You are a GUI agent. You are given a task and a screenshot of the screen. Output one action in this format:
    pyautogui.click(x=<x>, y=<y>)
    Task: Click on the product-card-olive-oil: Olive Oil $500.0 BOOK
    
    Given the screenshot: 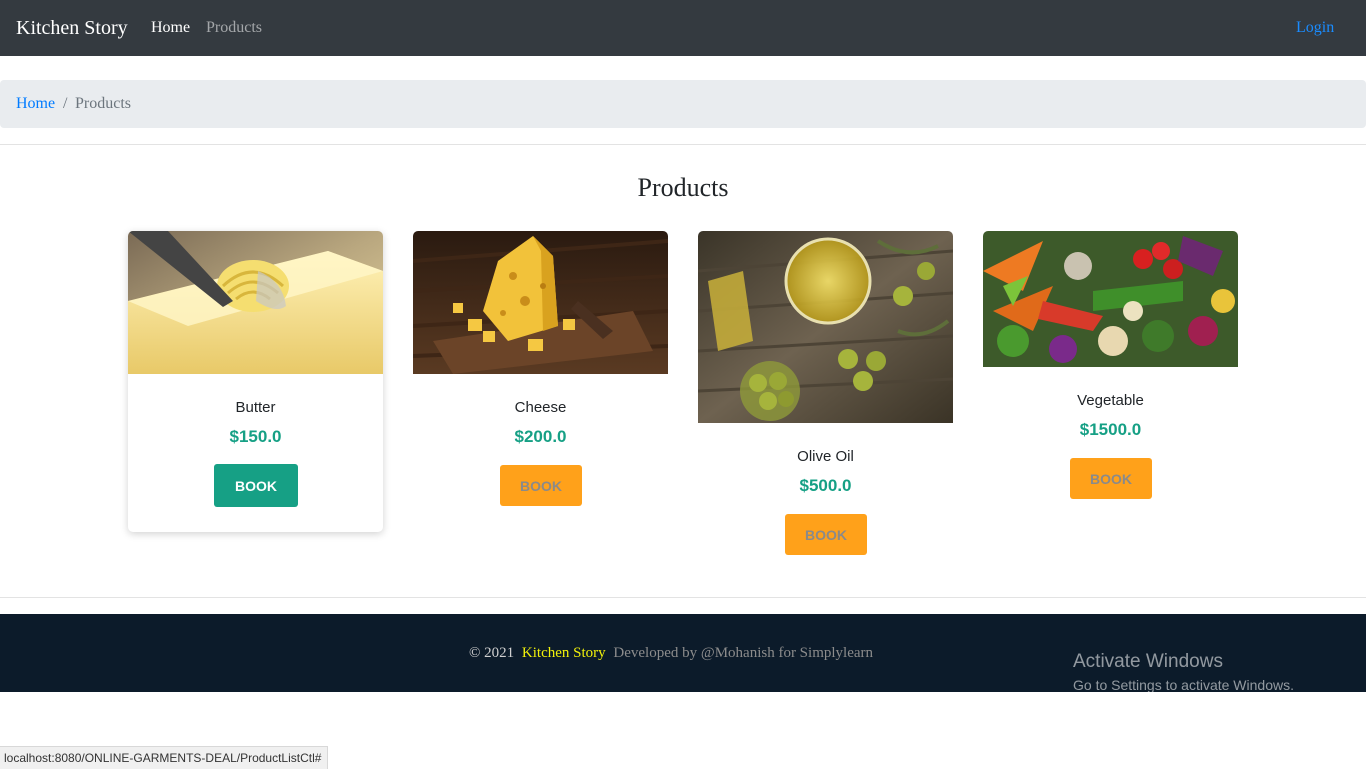 What is the action you would take?
    pyautogui.click(x=825, y=393)
    